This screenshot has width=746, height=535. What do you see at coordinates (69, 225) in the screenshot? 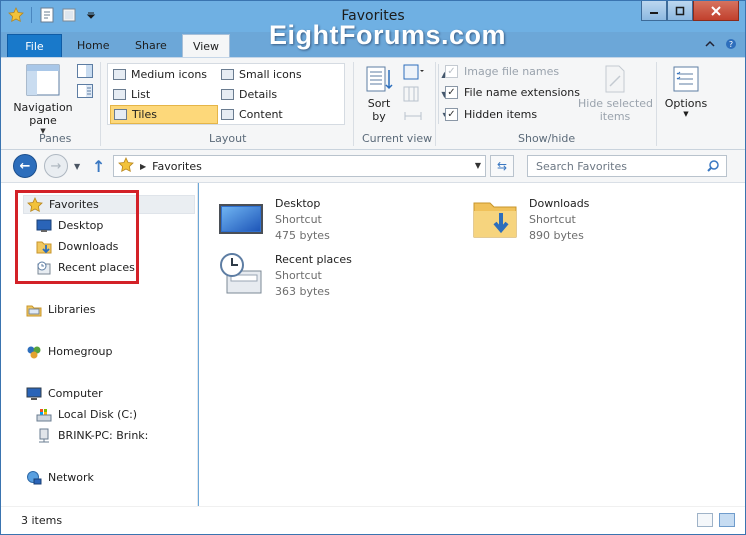
I see `tree-item-desktop: Desktop` at bounding box center [69, 225].